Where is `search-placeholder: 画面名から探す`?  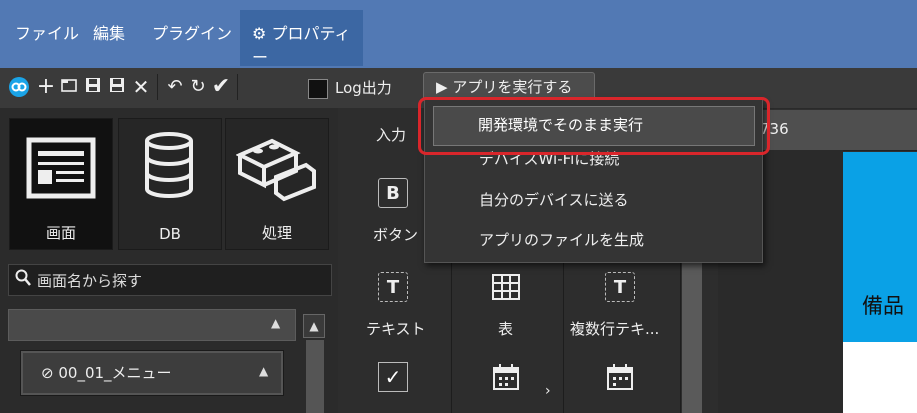 search-placeholder: 画面名から探す is located at coordinates (90, 281).